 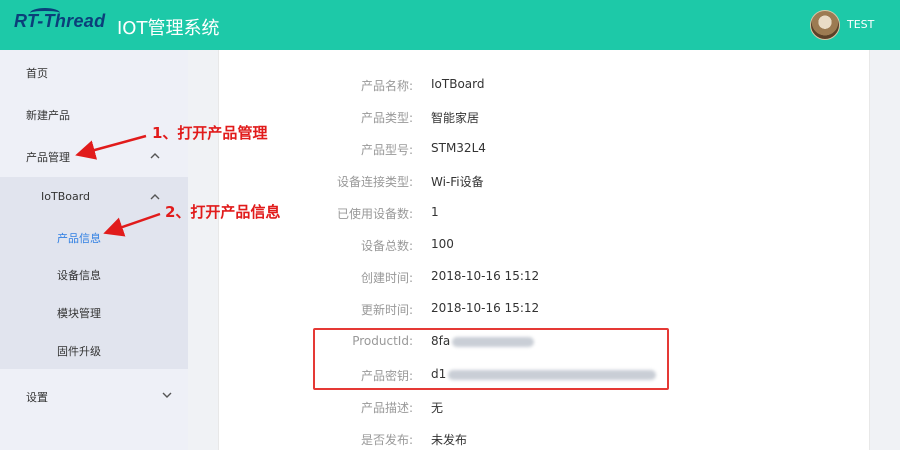 I want to click on annotation-arrows, so click(x=118, y=185).